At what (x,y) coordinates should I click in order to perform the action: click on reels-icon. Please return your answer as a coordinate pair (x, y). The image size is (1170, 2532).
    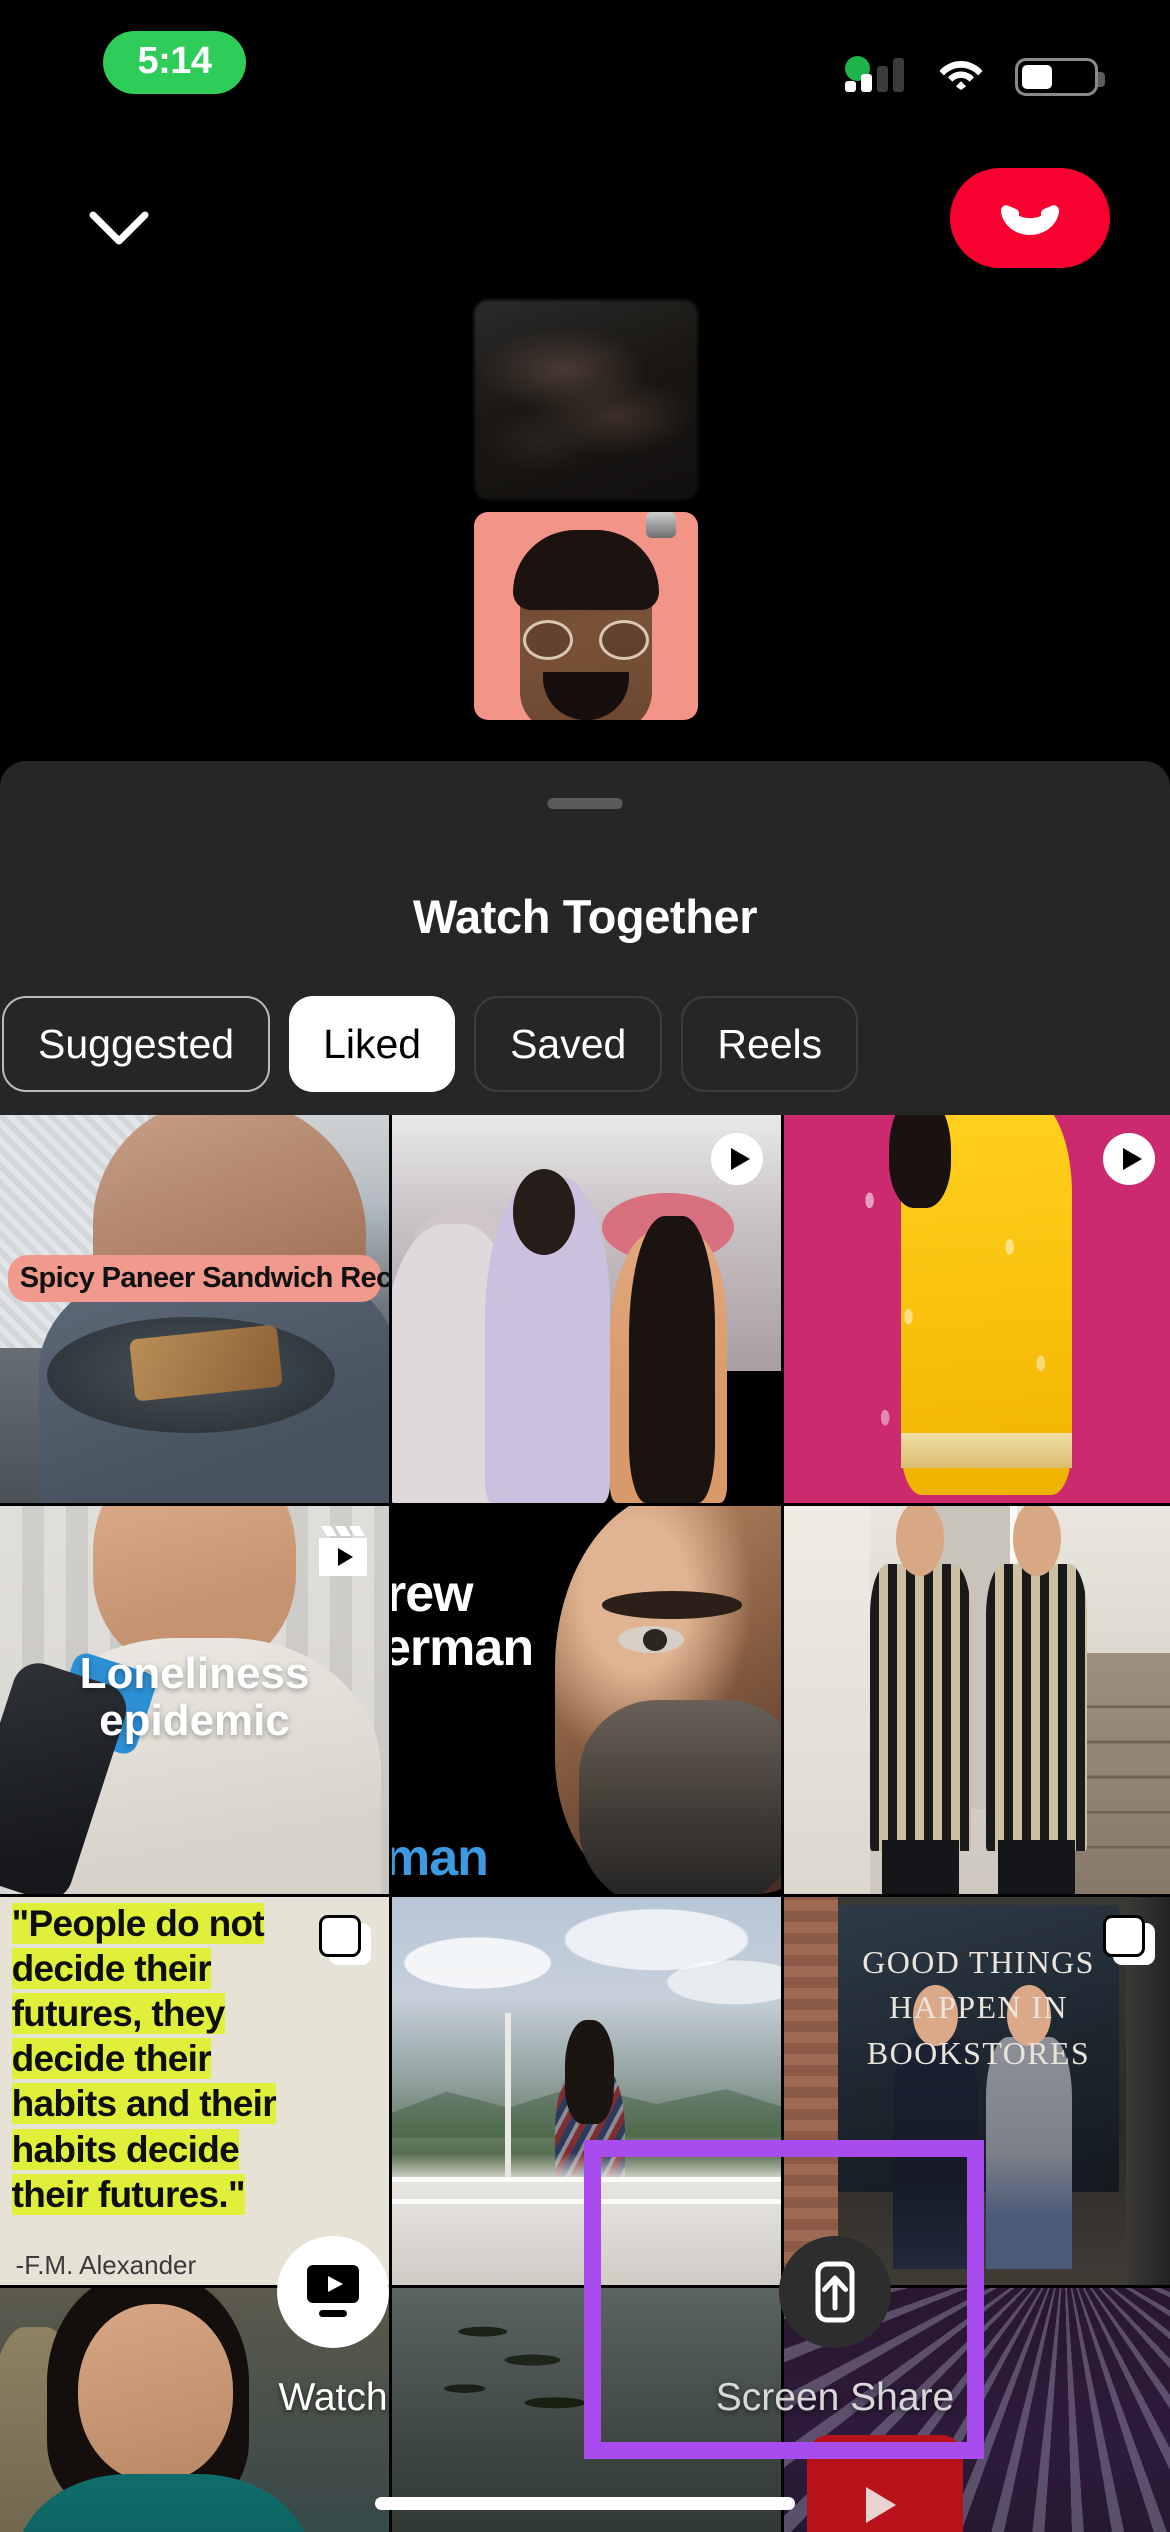
    Looking at the image, I should click on (343, 1551).